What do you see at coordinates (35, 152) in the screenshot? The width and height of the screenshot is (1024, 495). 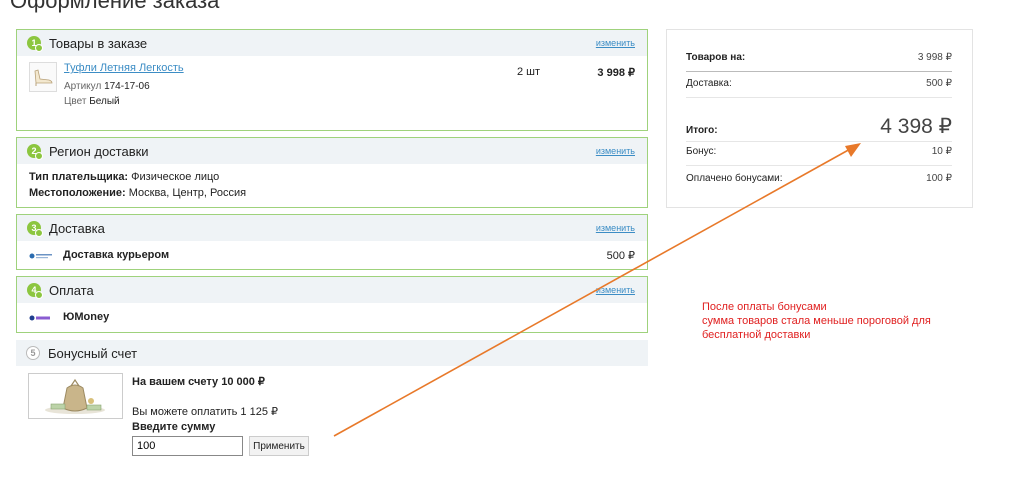 I see `step-badge-2: 2` at bounding box center [35, 152].